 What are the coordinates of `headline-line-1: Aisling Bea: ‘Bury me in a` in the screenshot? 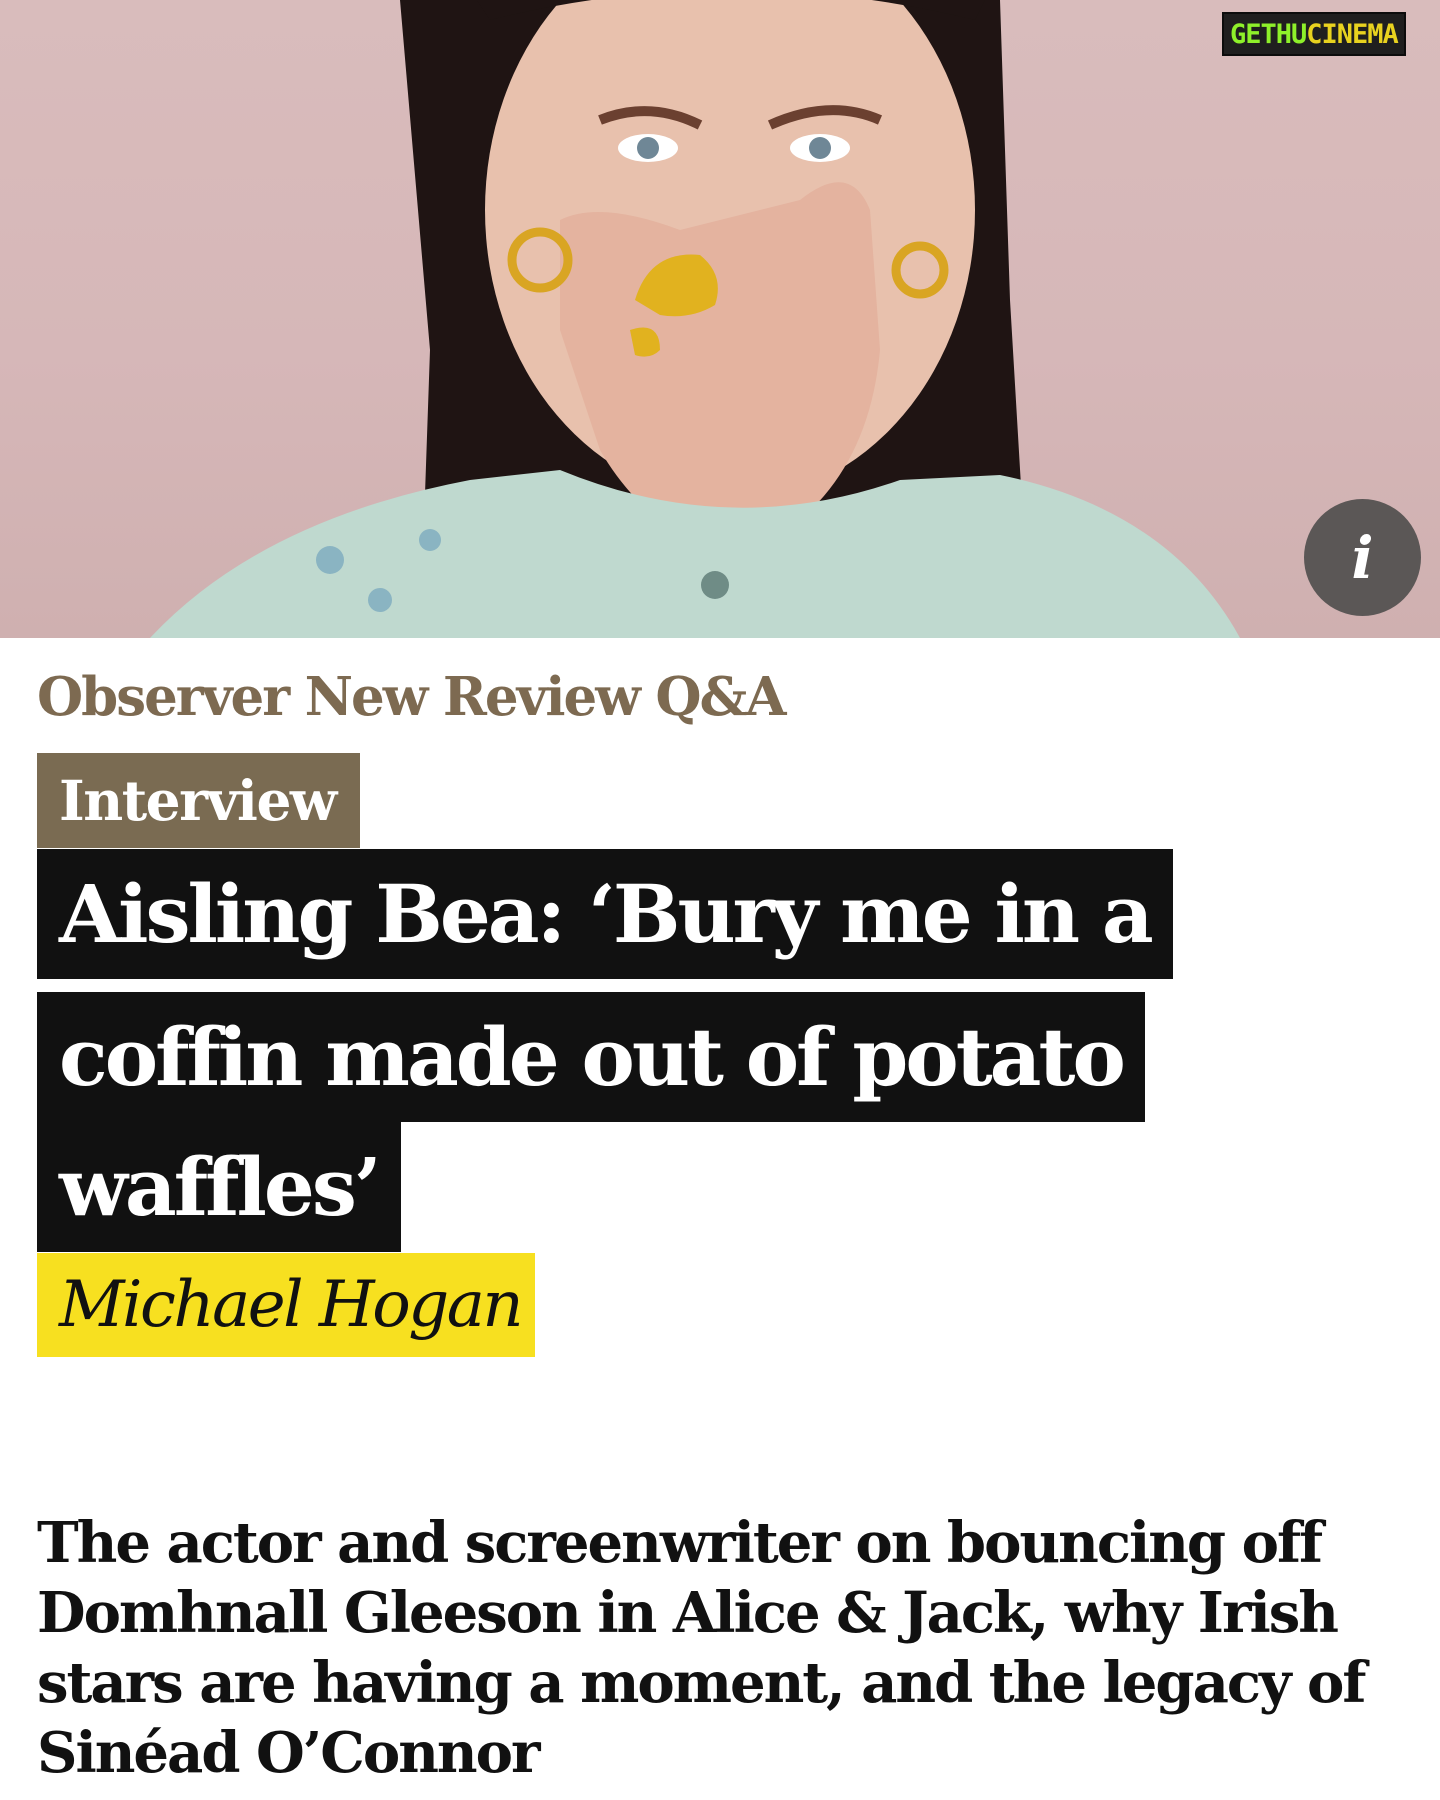 It's located at (605, 914).